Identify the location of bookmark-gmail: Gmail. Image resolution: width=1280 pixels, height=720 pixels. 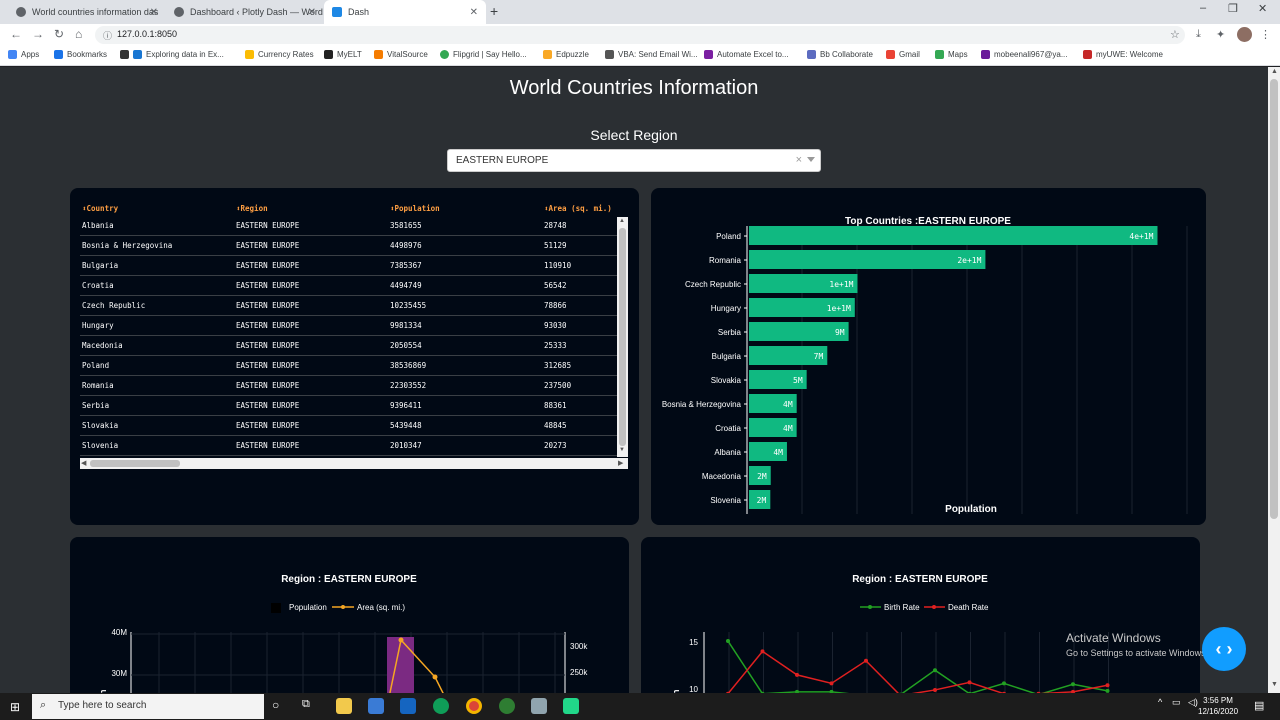
(903, 54).